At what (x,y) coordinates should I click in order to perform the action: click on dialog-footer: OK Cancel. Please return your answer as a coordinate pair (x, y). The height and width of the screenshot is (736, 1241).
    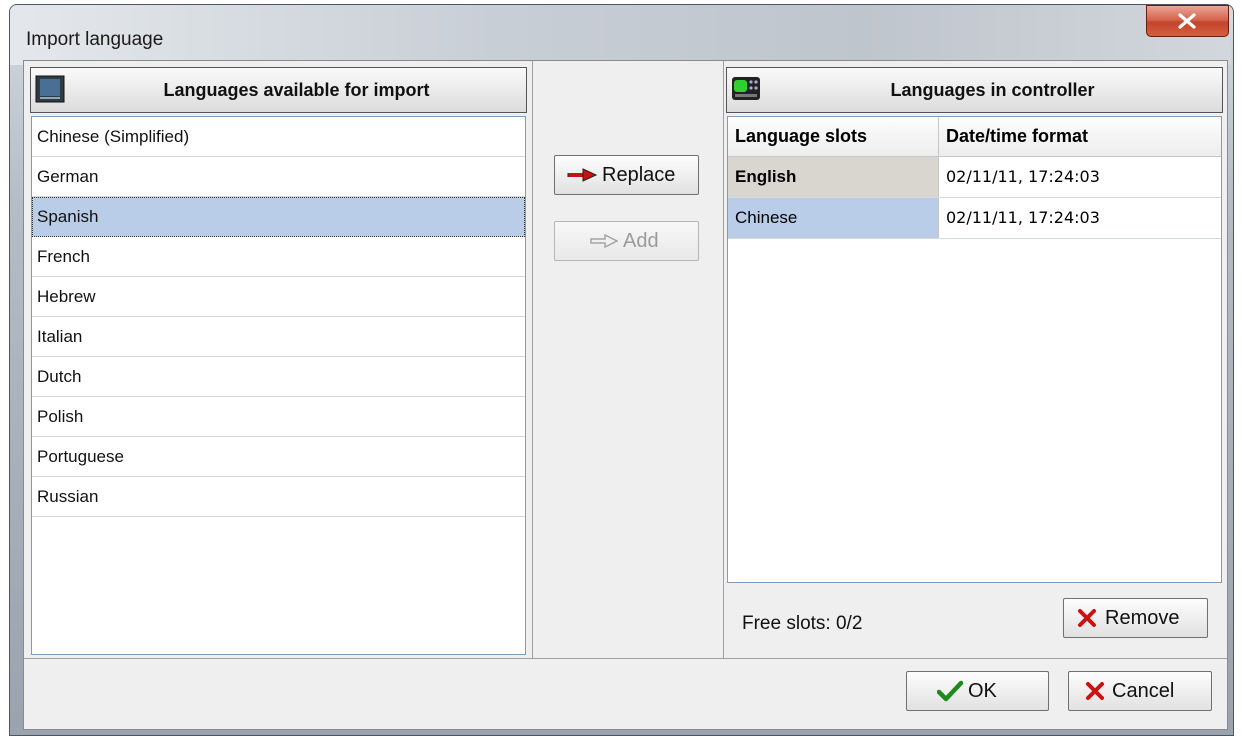
    Looking at the image, I should click on (625, 694).